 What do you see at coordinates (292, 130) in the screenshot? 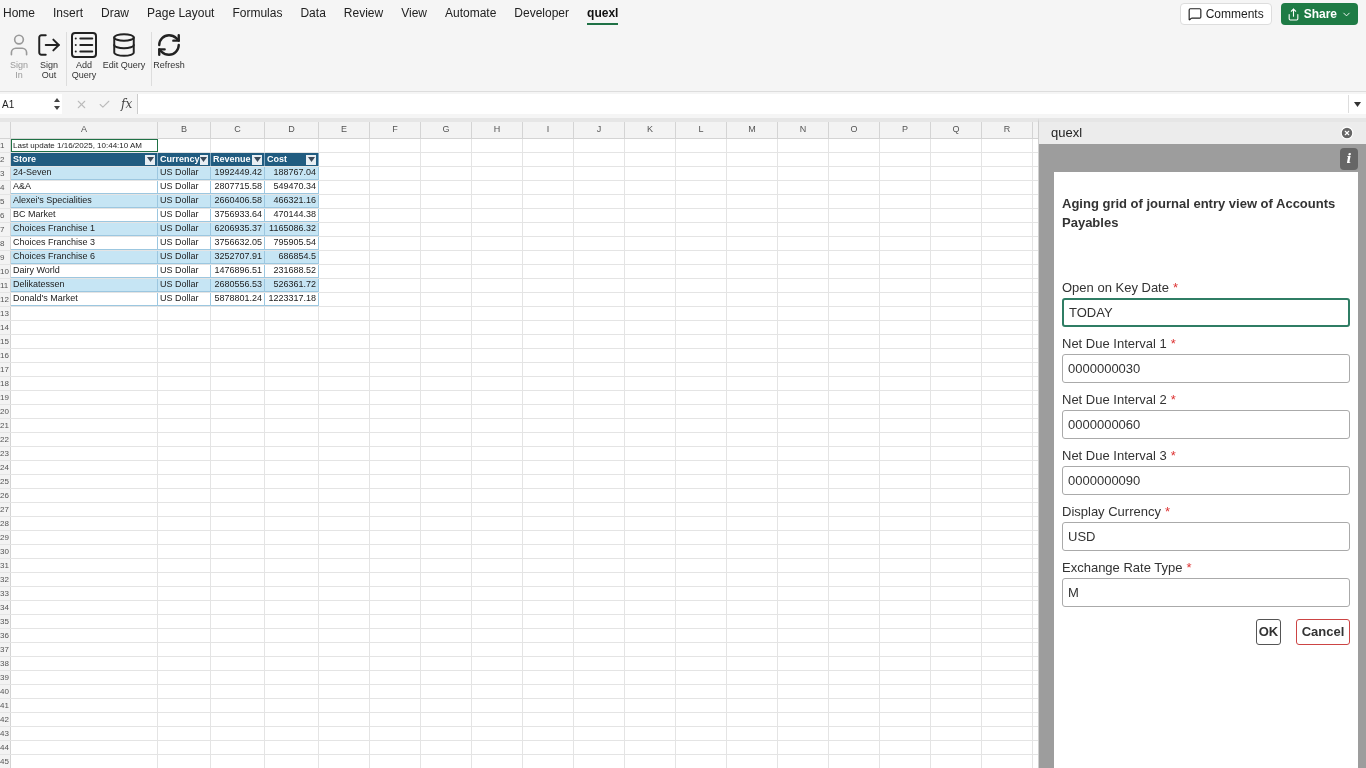
I see `column-header: D` at bounding box center [292, 130].